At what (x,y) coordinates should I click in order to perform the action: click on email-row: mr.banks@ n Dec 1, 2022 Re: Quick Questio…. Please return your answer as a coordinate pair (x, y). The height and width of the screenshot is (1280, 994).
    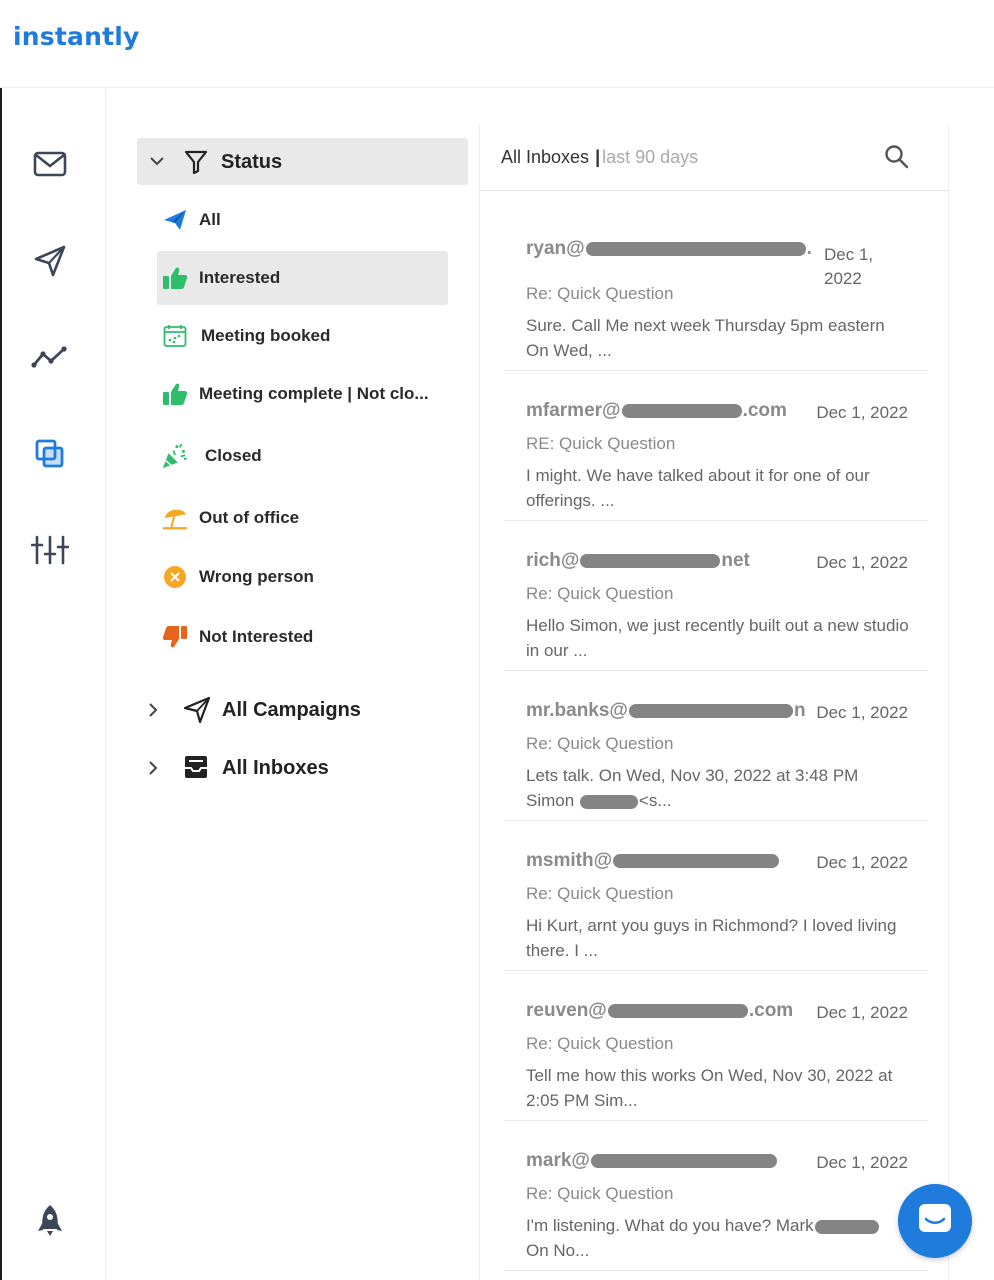
    Looking at the image, I should click on (716, 746).